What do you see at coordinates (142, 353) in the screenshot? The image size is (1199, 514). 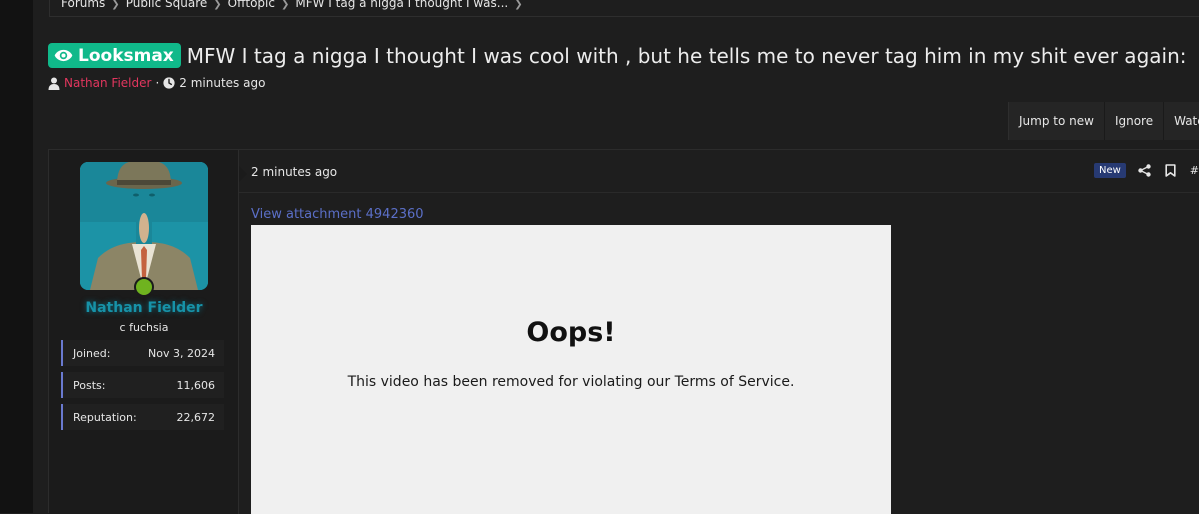 I see `stat-joined: Joined: Nov 3, 2024` at bounding box center [142, 353].